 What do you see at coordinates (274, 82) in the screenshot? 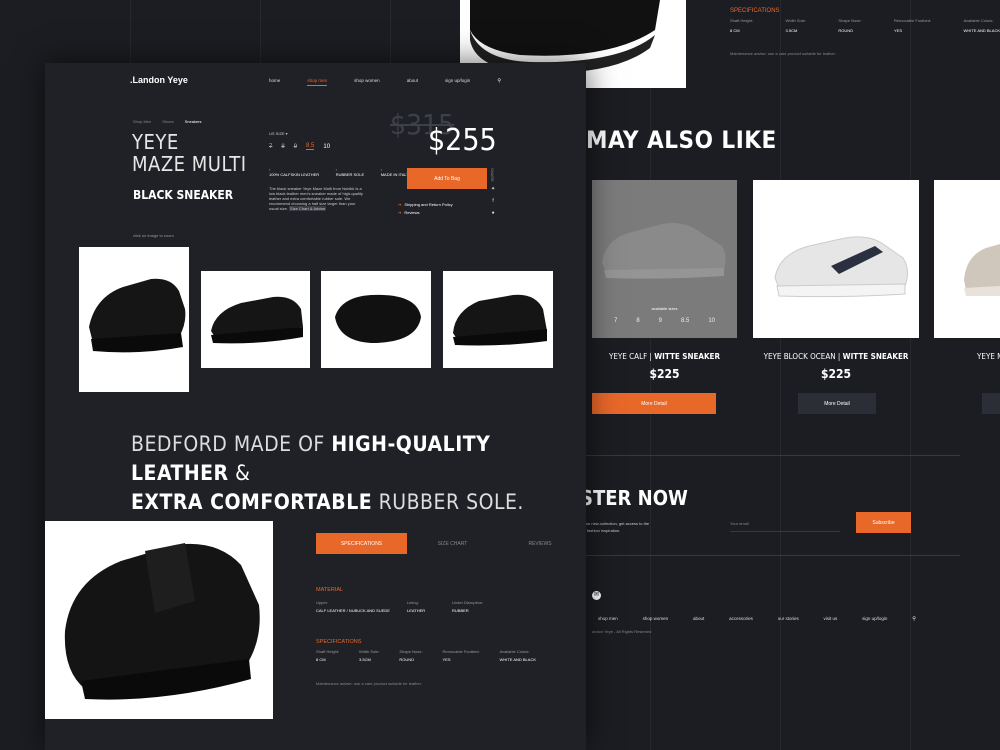
I see `nav-home: home` at bounding box center [274, 82].